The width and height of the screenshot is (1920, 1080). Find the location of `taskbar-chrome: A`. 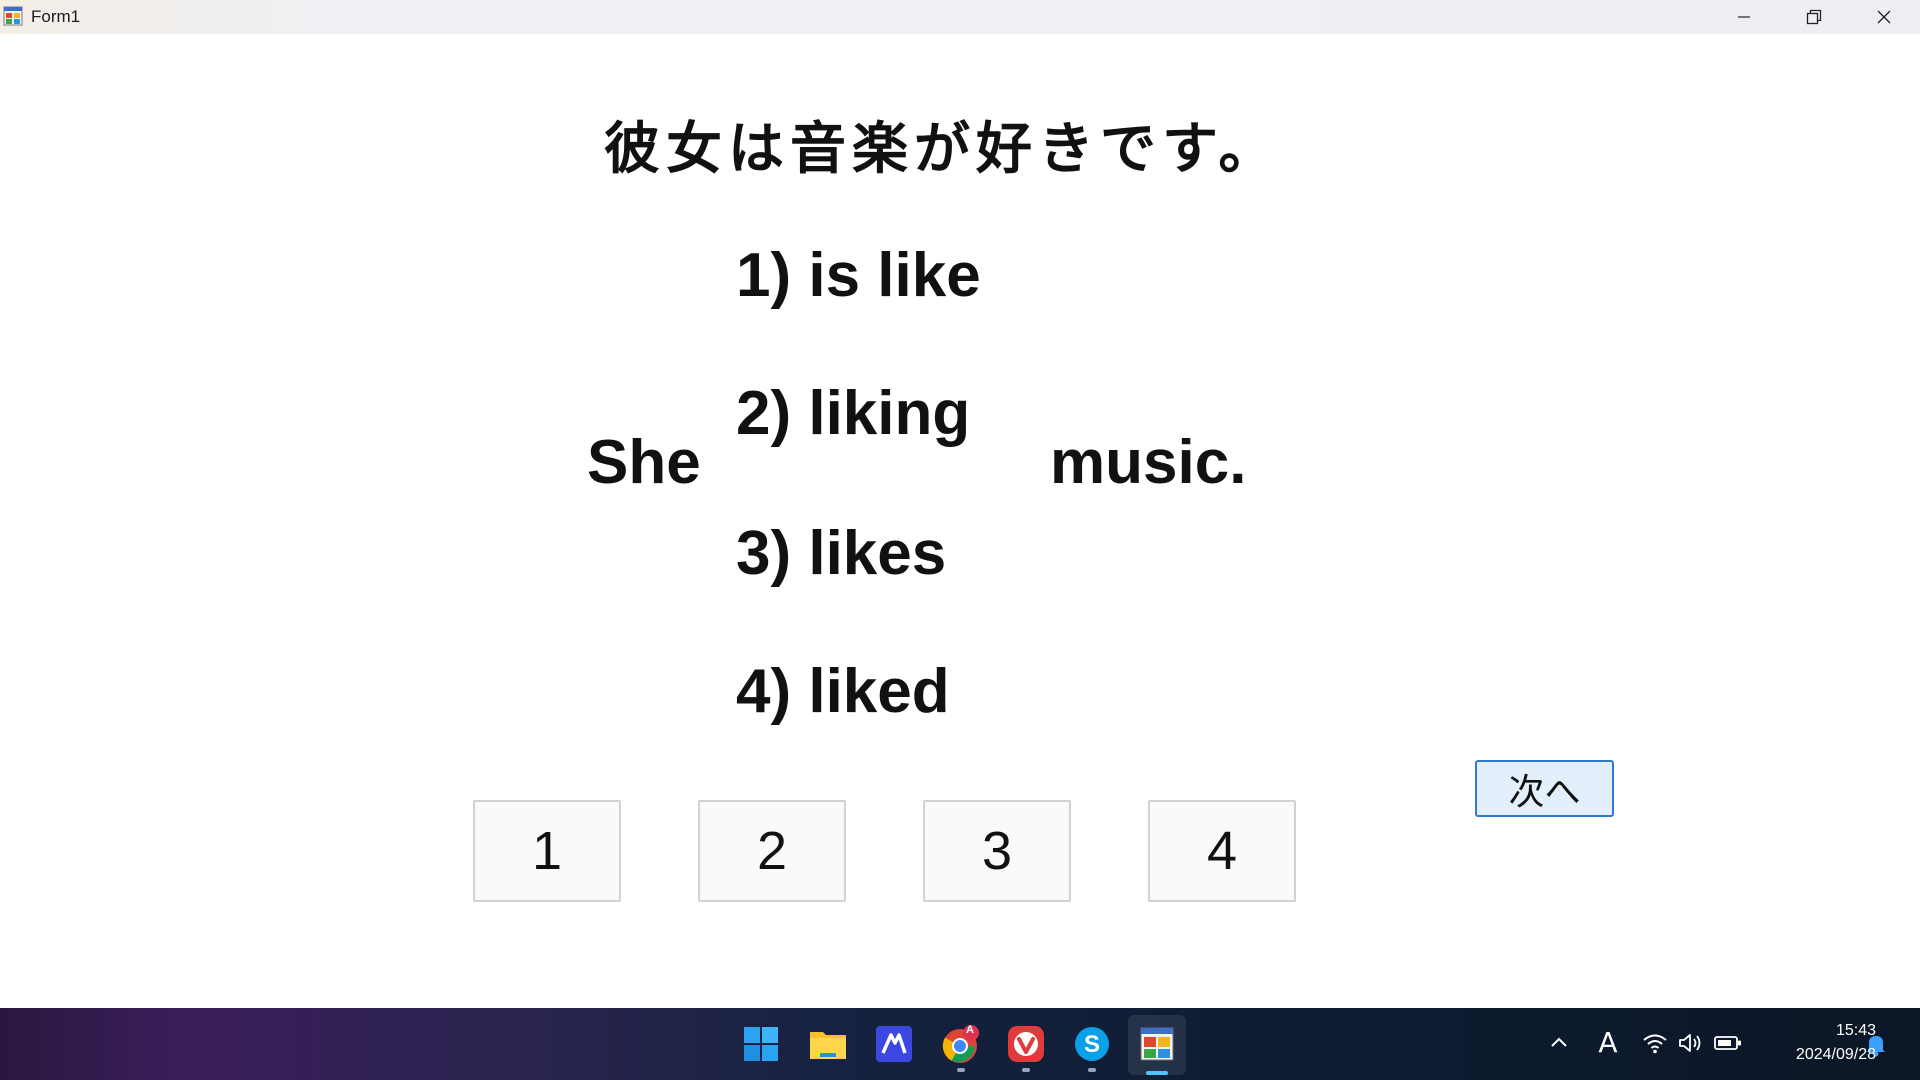

taskbar-chrome: A is located at coordinates (960, 1044).